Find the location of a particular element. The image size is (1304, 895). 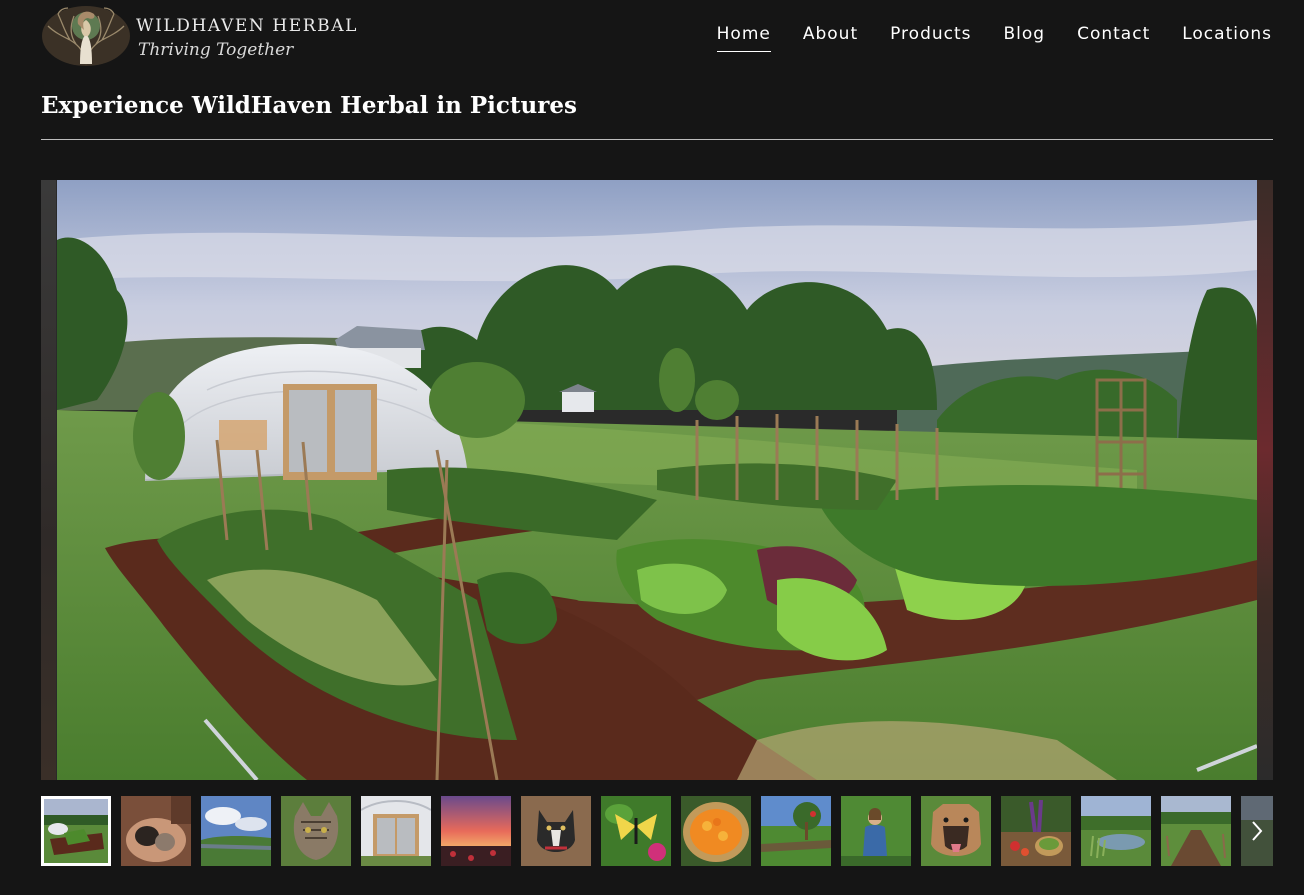

thumbnail-small-dog is located at coordinates (556, 831).